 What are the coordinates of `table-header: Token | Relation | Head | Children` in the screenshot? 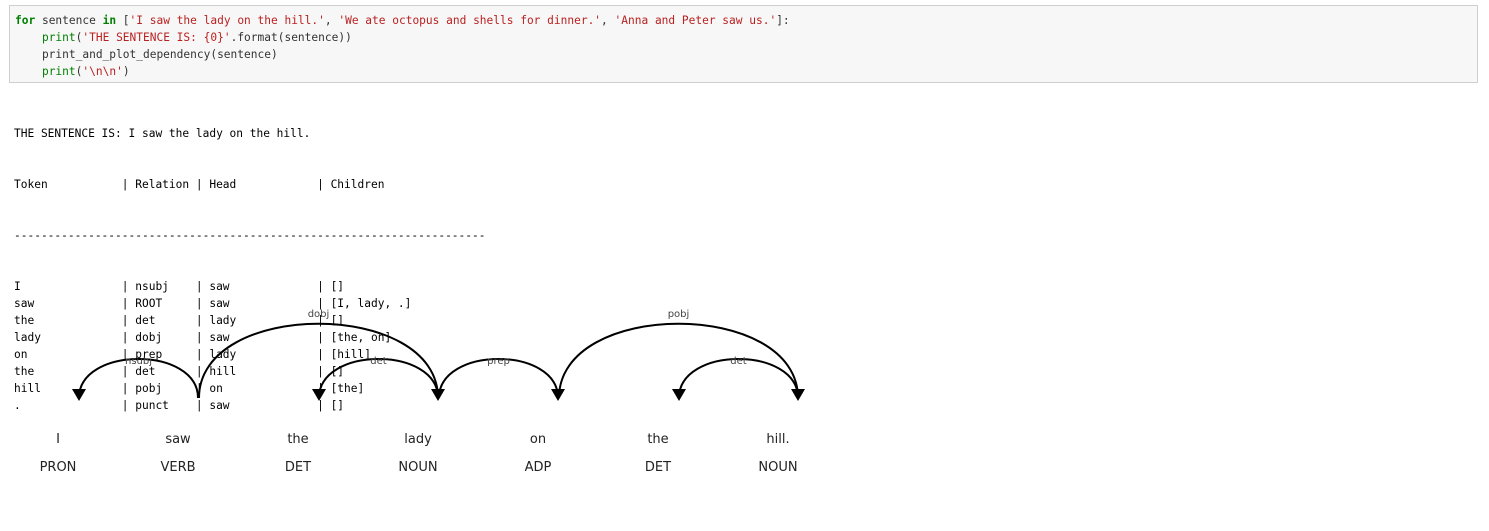 It's located at (199, 184).